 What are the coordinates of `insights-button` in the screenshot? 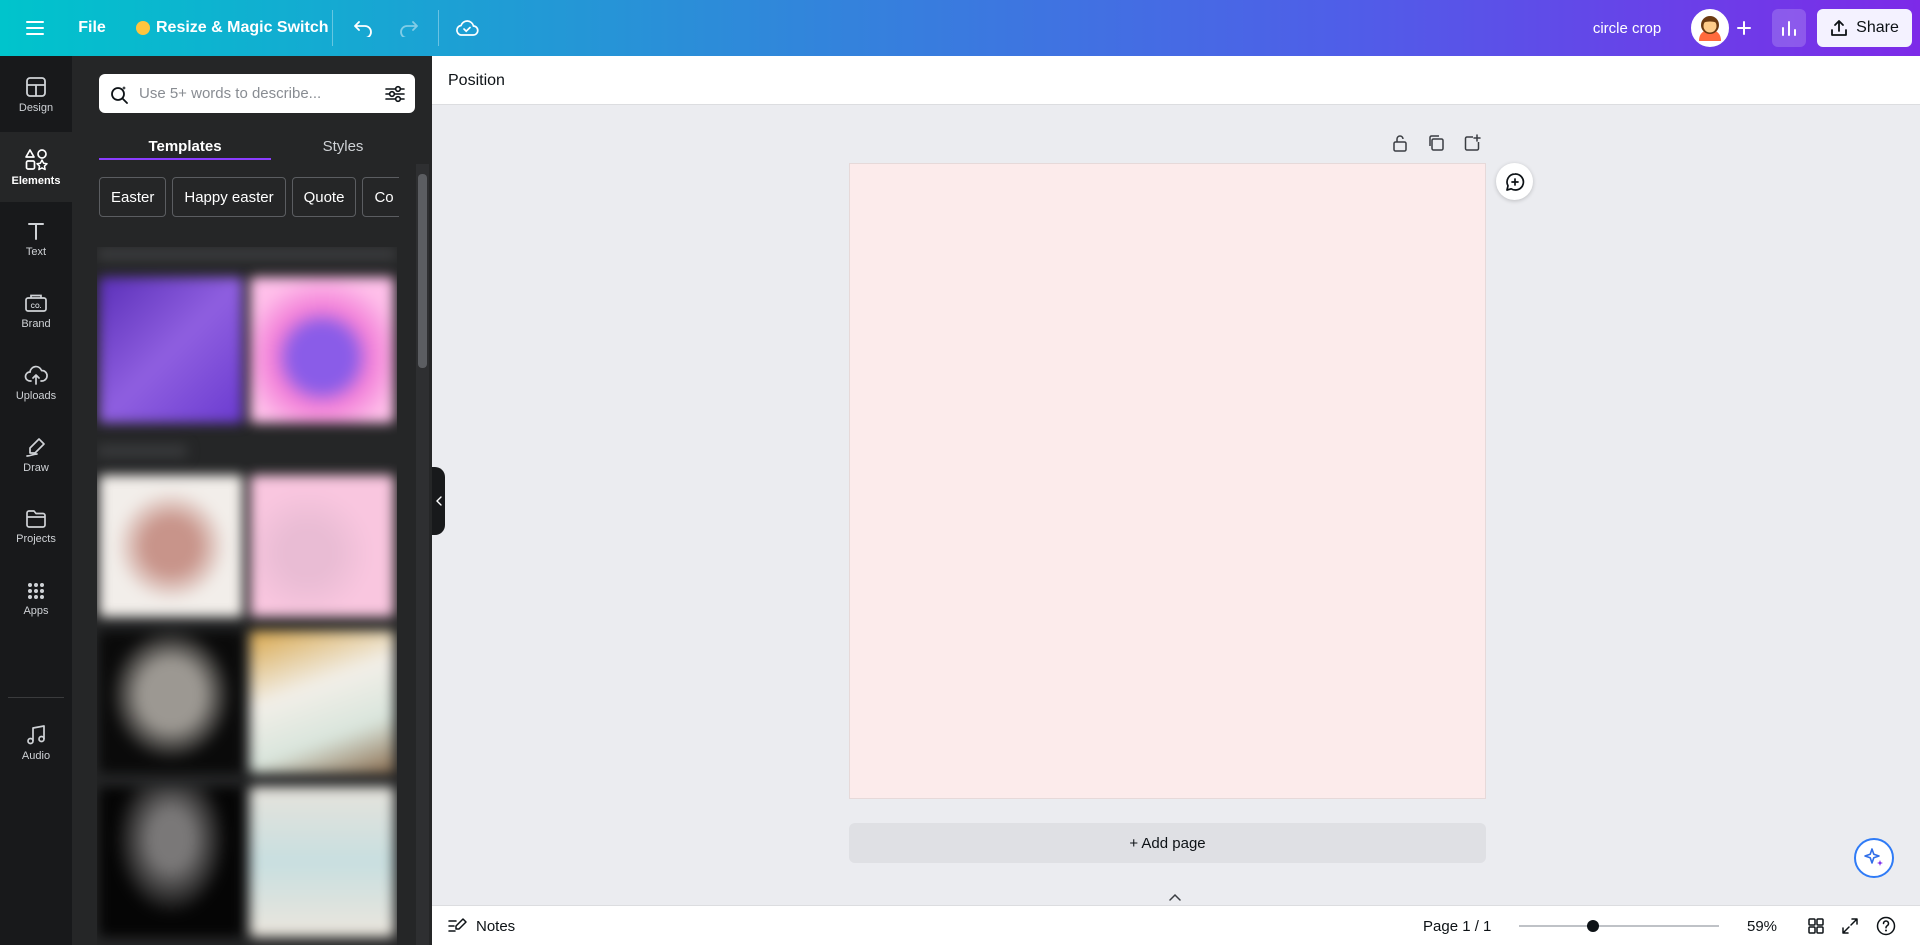 It's located at (1789, 28).